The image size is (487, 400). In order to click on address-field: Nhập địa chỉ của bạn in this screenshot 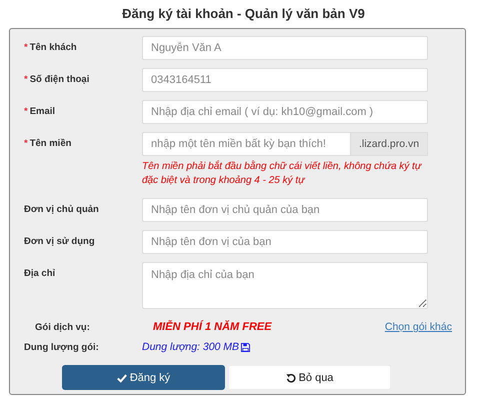, I will do `click(285, 285)`.